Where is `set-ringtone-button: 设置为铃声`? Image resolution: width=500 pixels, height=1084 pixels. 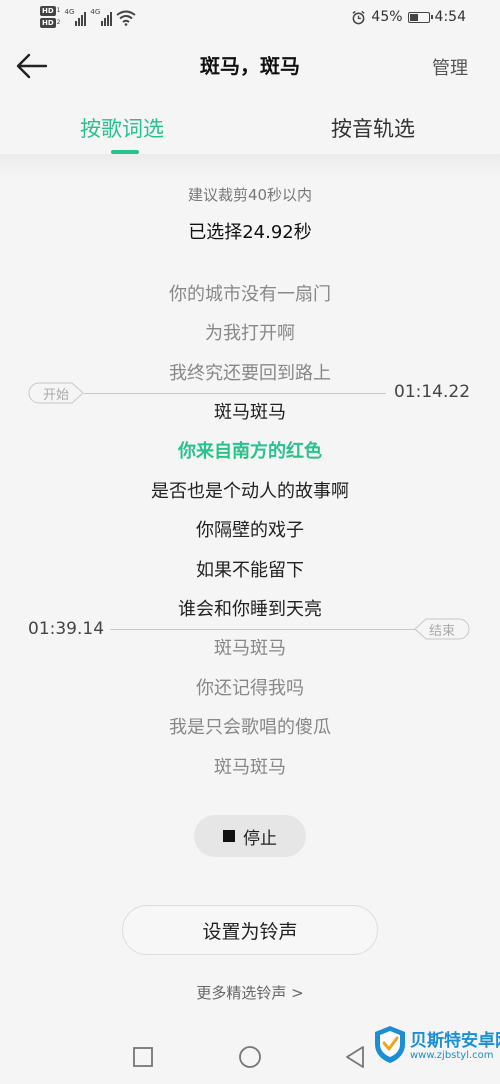
set-ringtone-button: 设置为铃声 is located at coordinates (250, 930).